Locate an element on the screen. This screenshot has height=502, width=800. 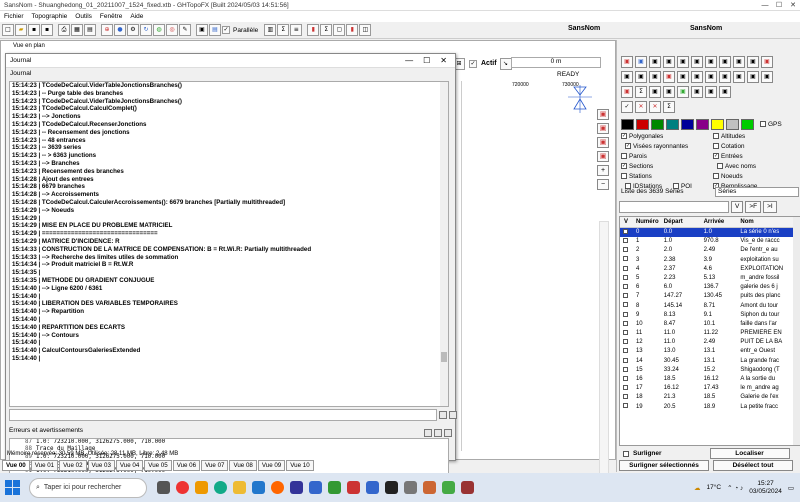
table-row: 10 8.47 10.1 faille dans l'ar is located at coordinates (710, 324).